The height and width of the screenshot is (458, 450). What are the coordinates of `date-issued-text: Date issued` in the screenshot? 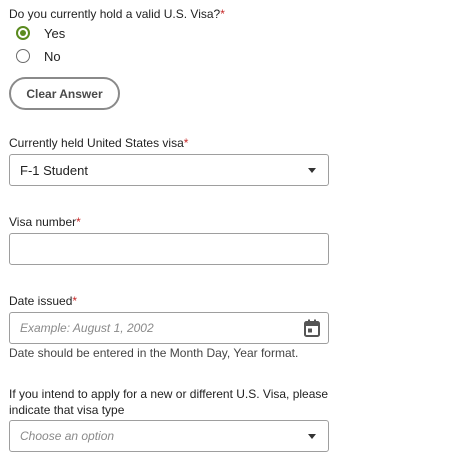 It's located at (41, 301).